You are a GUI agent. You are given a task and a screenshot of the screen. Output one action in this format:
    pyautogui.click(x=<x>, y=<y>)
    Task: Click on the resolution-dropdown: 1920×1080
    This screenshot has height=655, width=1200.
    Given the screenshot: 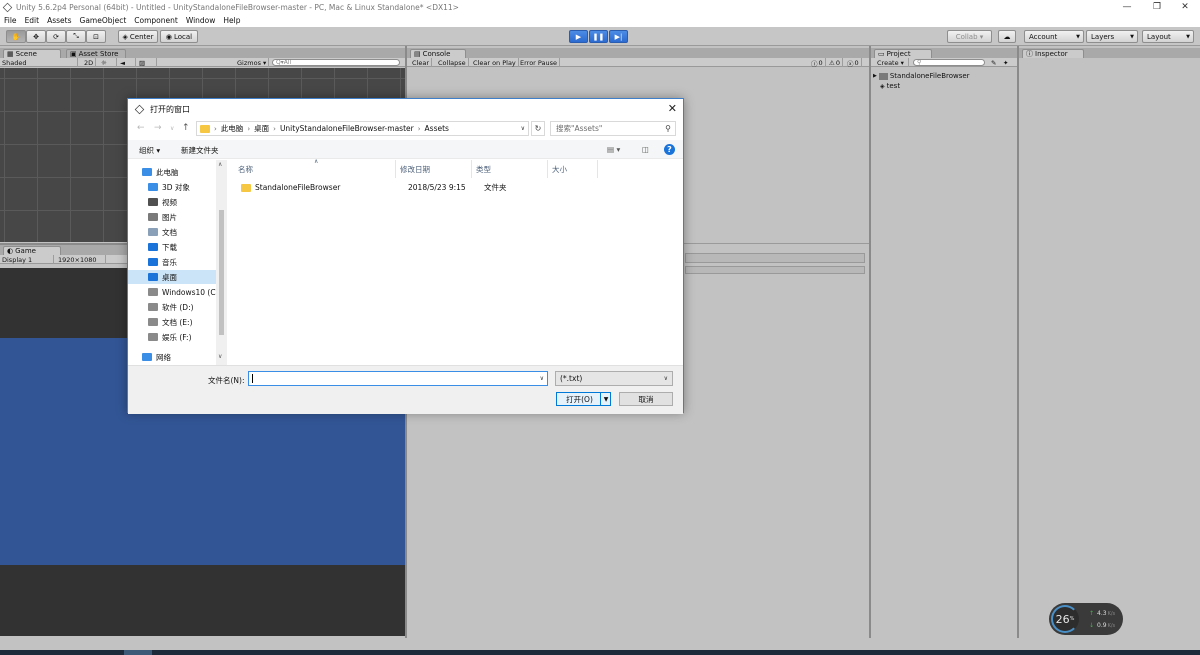 What is the action you would take?
    pyautogui.click(x=81, y=259)
    